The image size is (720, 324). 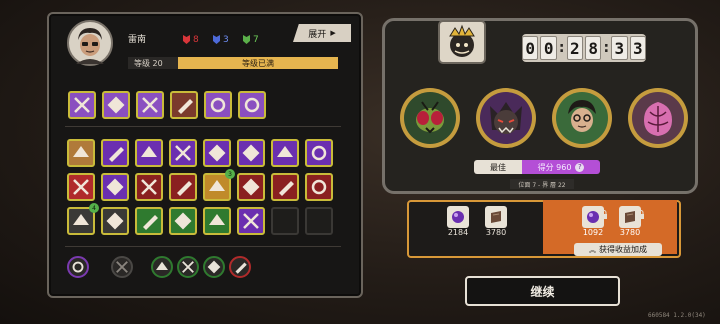 What do you see at coordinates (251, 187) in the screenshot?
I see `spear-icon` at bounding box center [251, 187].